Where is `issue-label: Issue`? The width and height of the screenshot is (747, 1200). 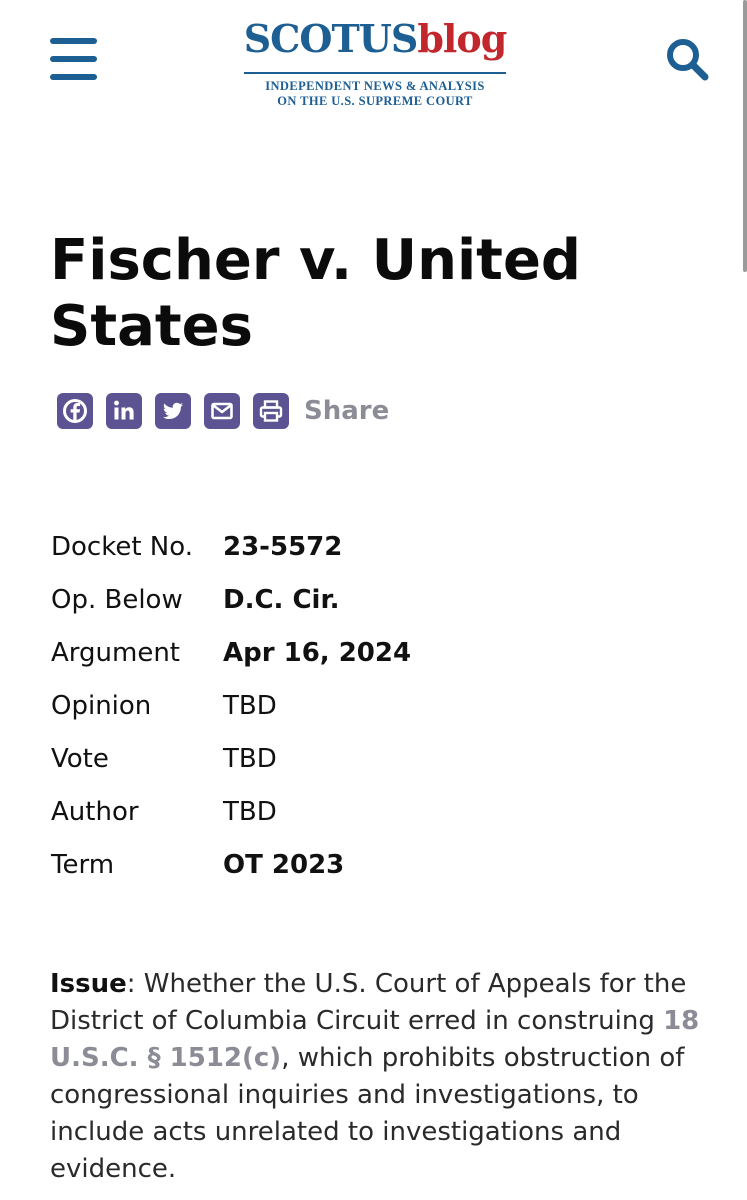
issue-label: Issue is located at coordinates (88, 984).